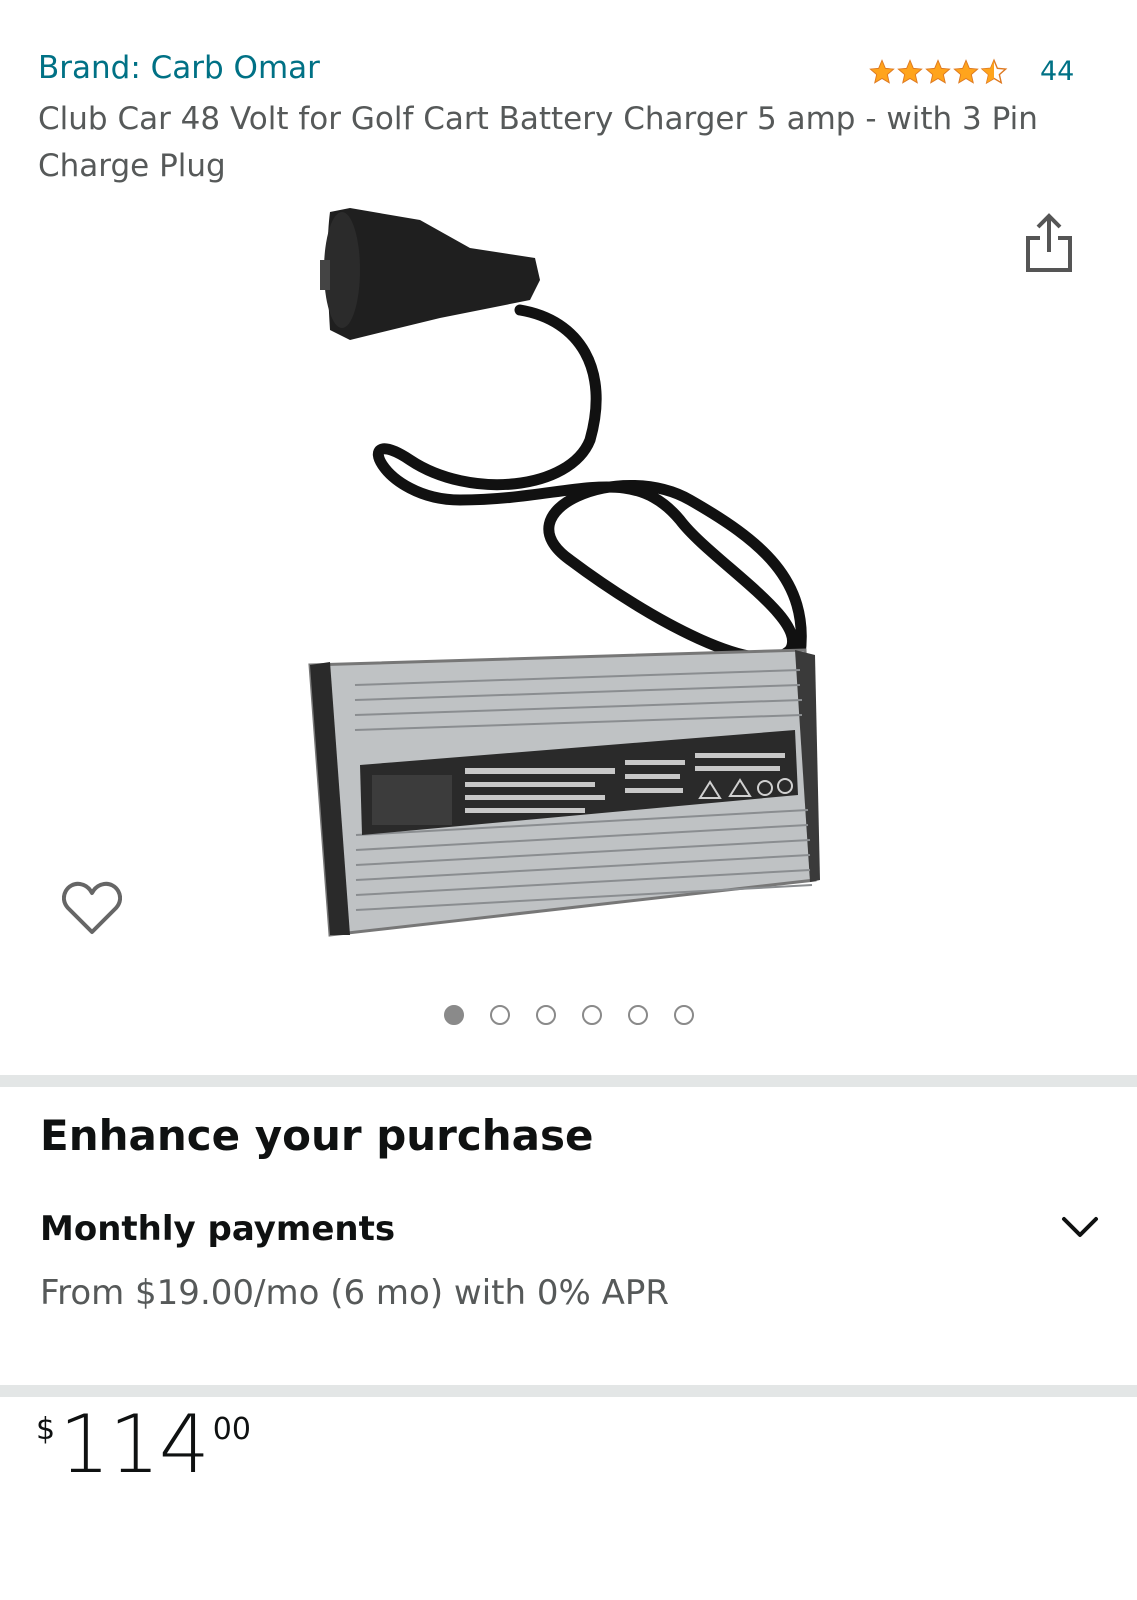 Image resolution: width=1137 pixels, height=1600 pixels. I want to click on carousel-indicator, so click(568, 1015).